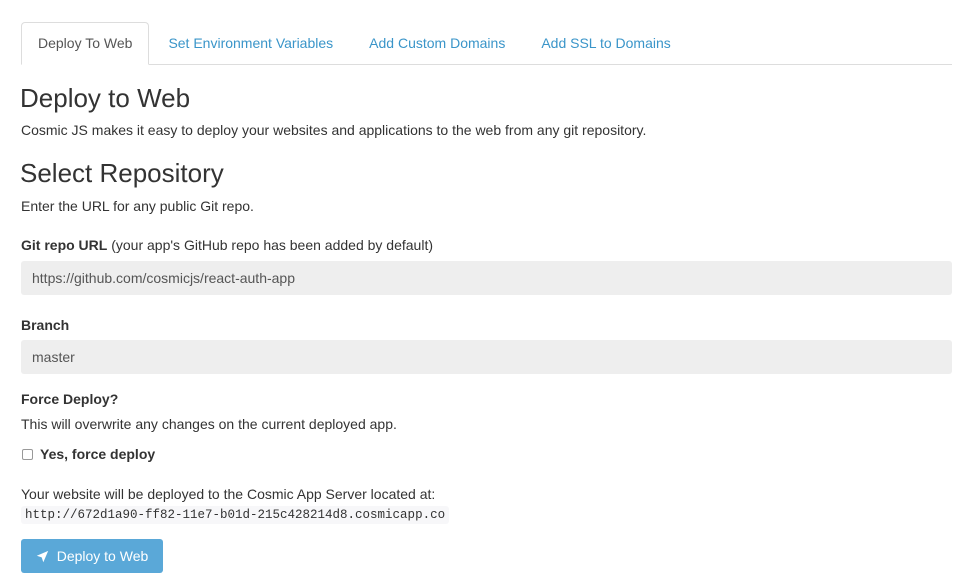 The image size is (975, 582). What do you see at coordinates (85, 43) in the screenshot?
I see `tab-deploy-to-web: Deploy To Web` at bounding box center [85, 43].